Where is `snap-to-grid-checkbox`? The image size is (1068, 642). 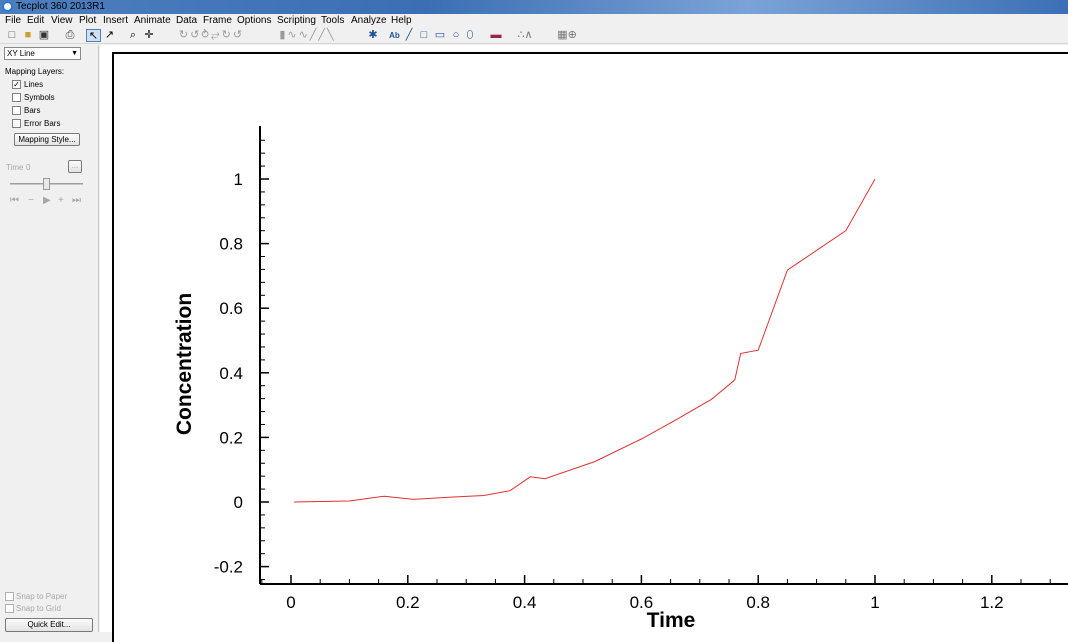 snap-to-grid-checkbox is located at coordinates (9, 608).